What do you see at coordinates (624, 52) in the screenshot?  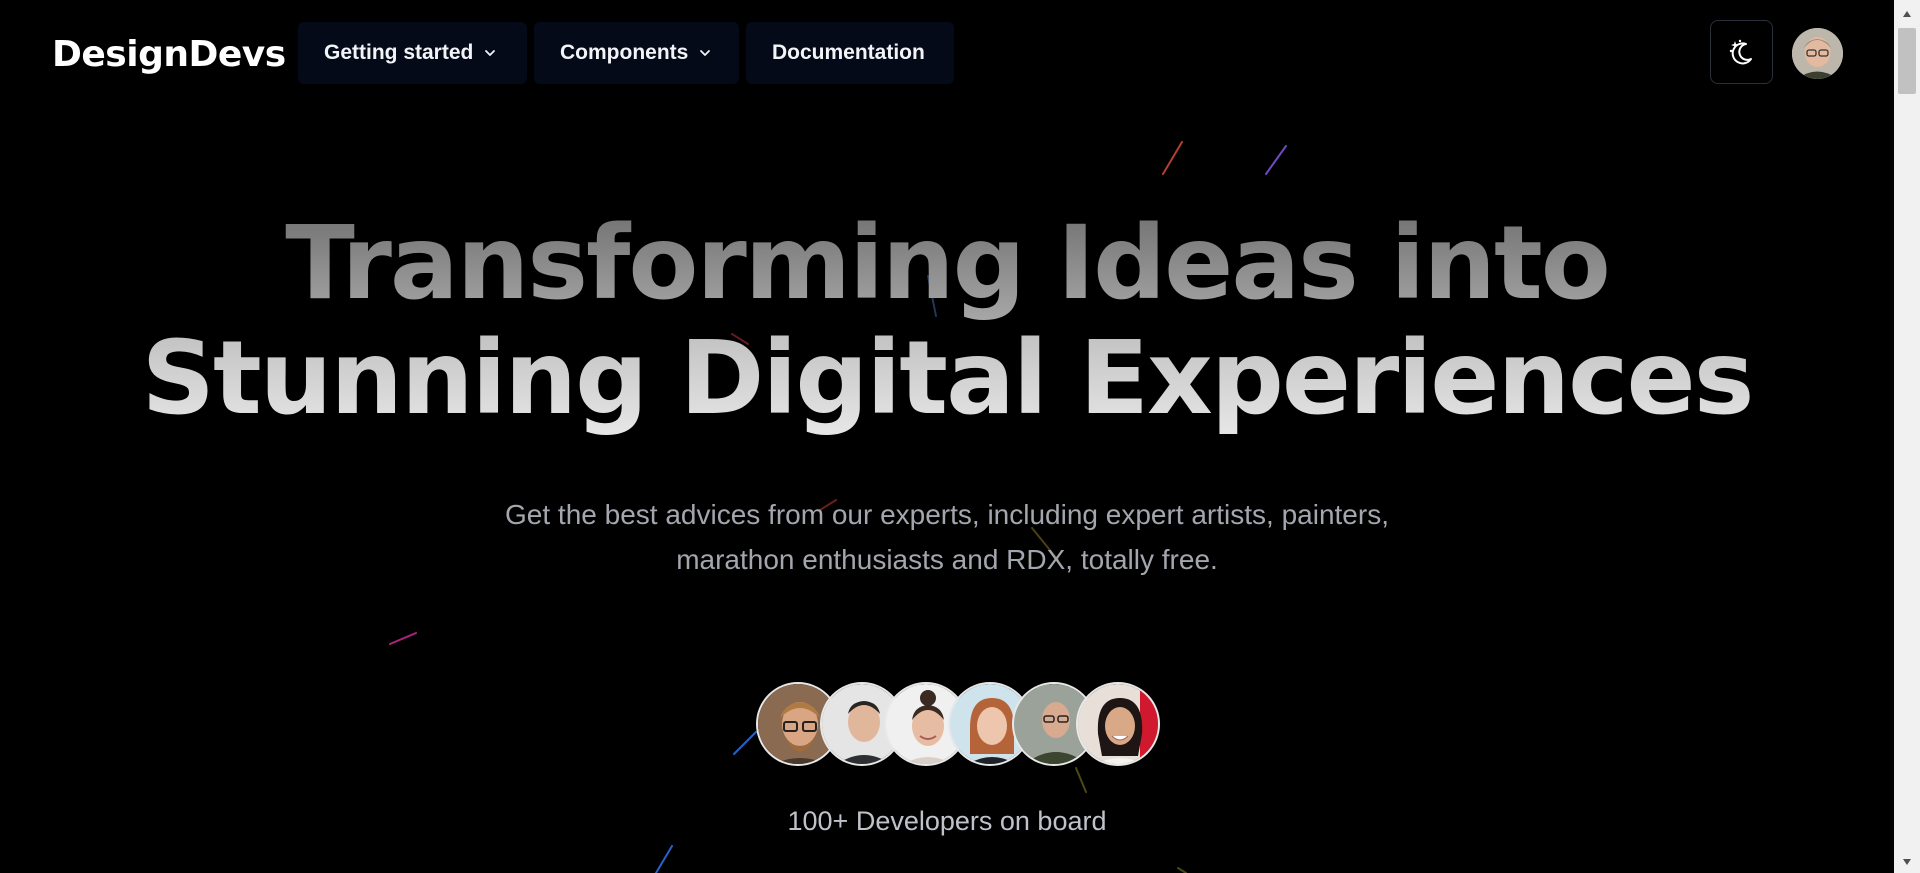 I see `nav-components-label: Components` at bounding box center [624, 52].